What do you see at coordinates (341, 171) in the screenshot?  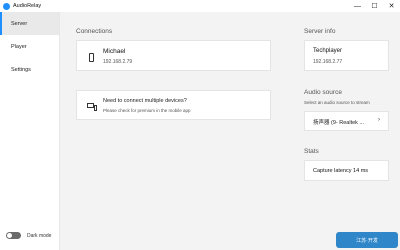 I see `capture-latency: Capture latency 14 ms` at bounding box center [341, 171].